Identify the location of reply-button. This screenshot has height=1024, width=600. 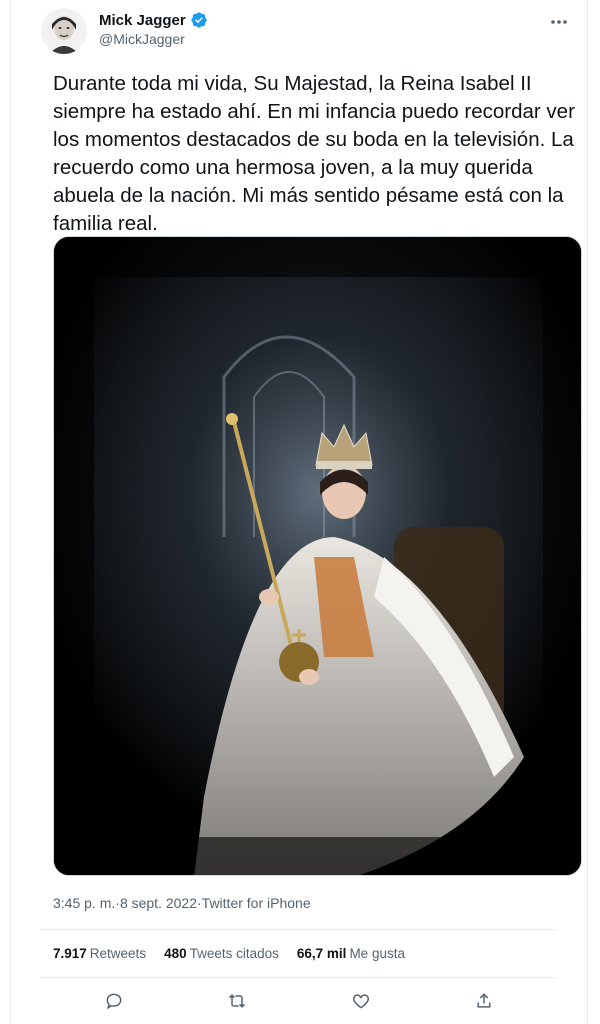
(114, 1001).